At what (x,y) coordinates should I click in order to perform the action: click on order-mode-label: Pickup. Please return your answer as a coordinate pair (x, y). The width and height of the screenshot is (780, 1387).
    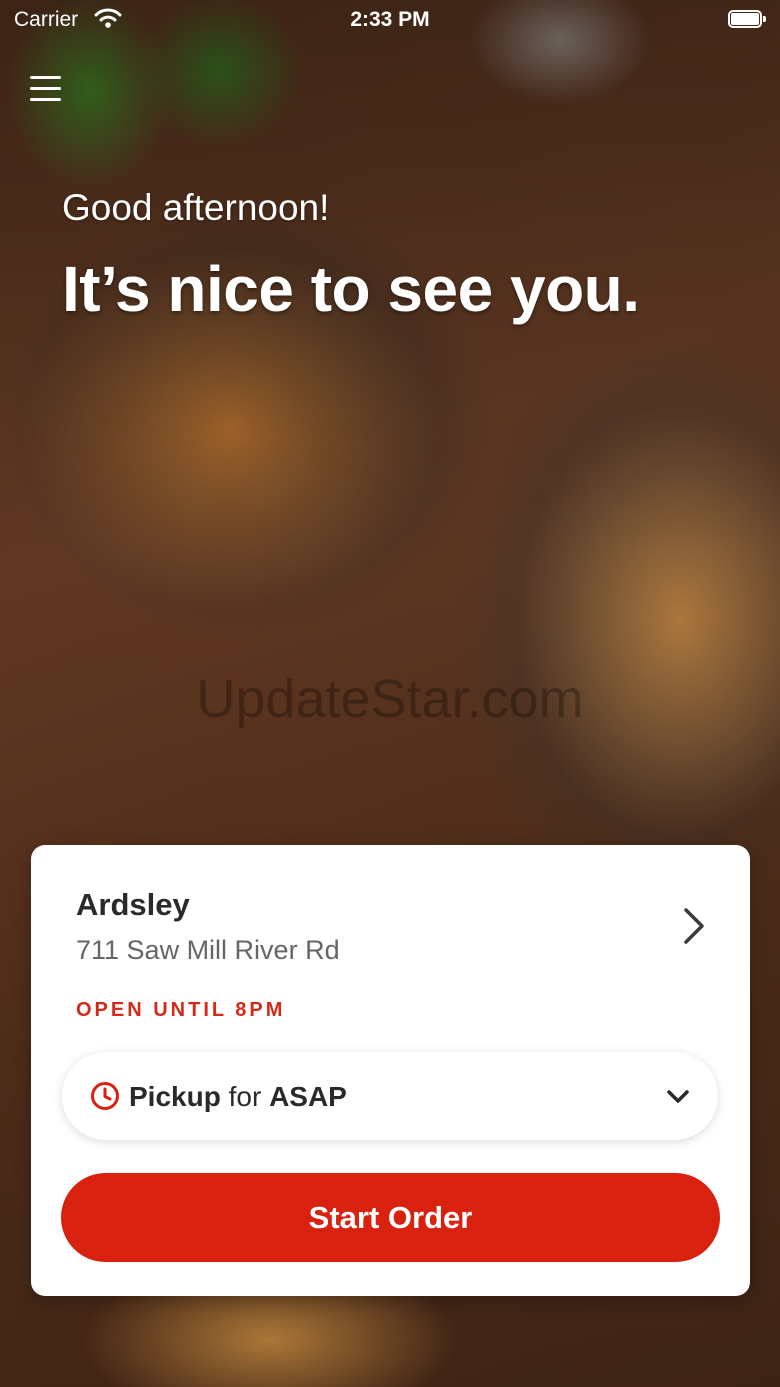
    Looking at the image, I should click on (175, 1096).